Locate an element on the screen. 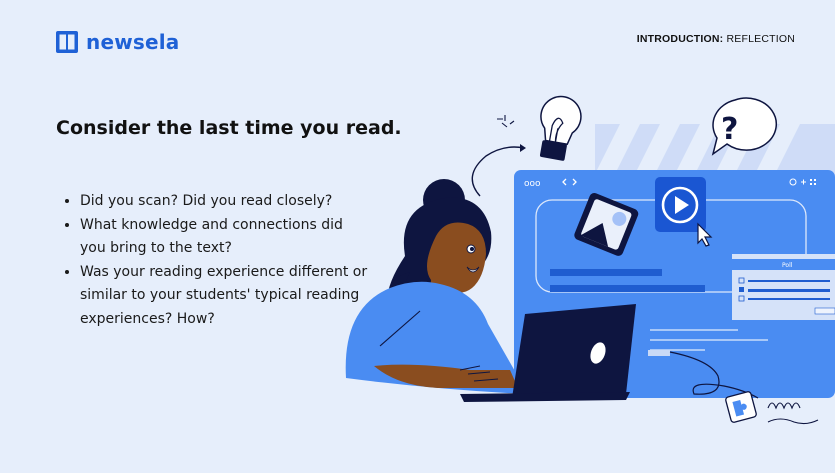  newsela-logo: newsela is located at coordinates (118, 42).